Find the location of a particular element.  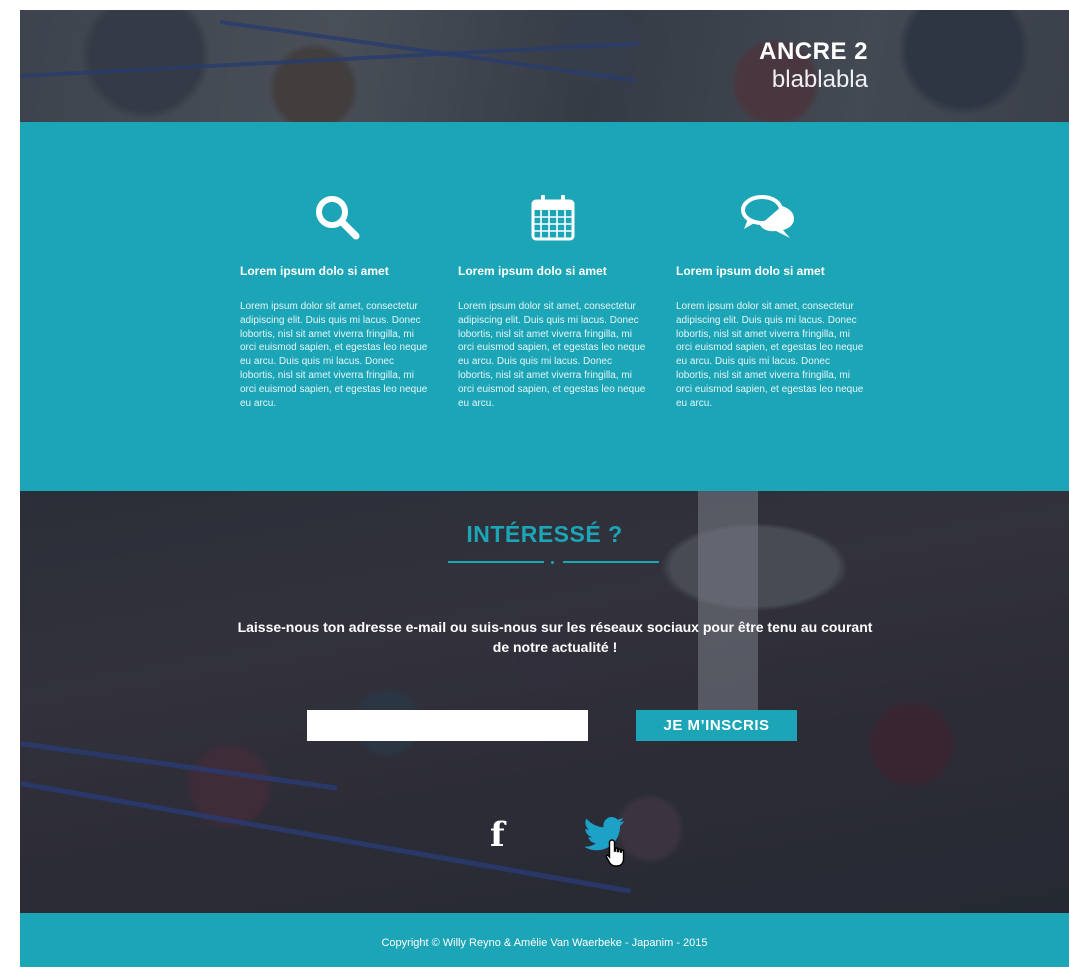

title-divider-dot is located at coordinates (552, 562).